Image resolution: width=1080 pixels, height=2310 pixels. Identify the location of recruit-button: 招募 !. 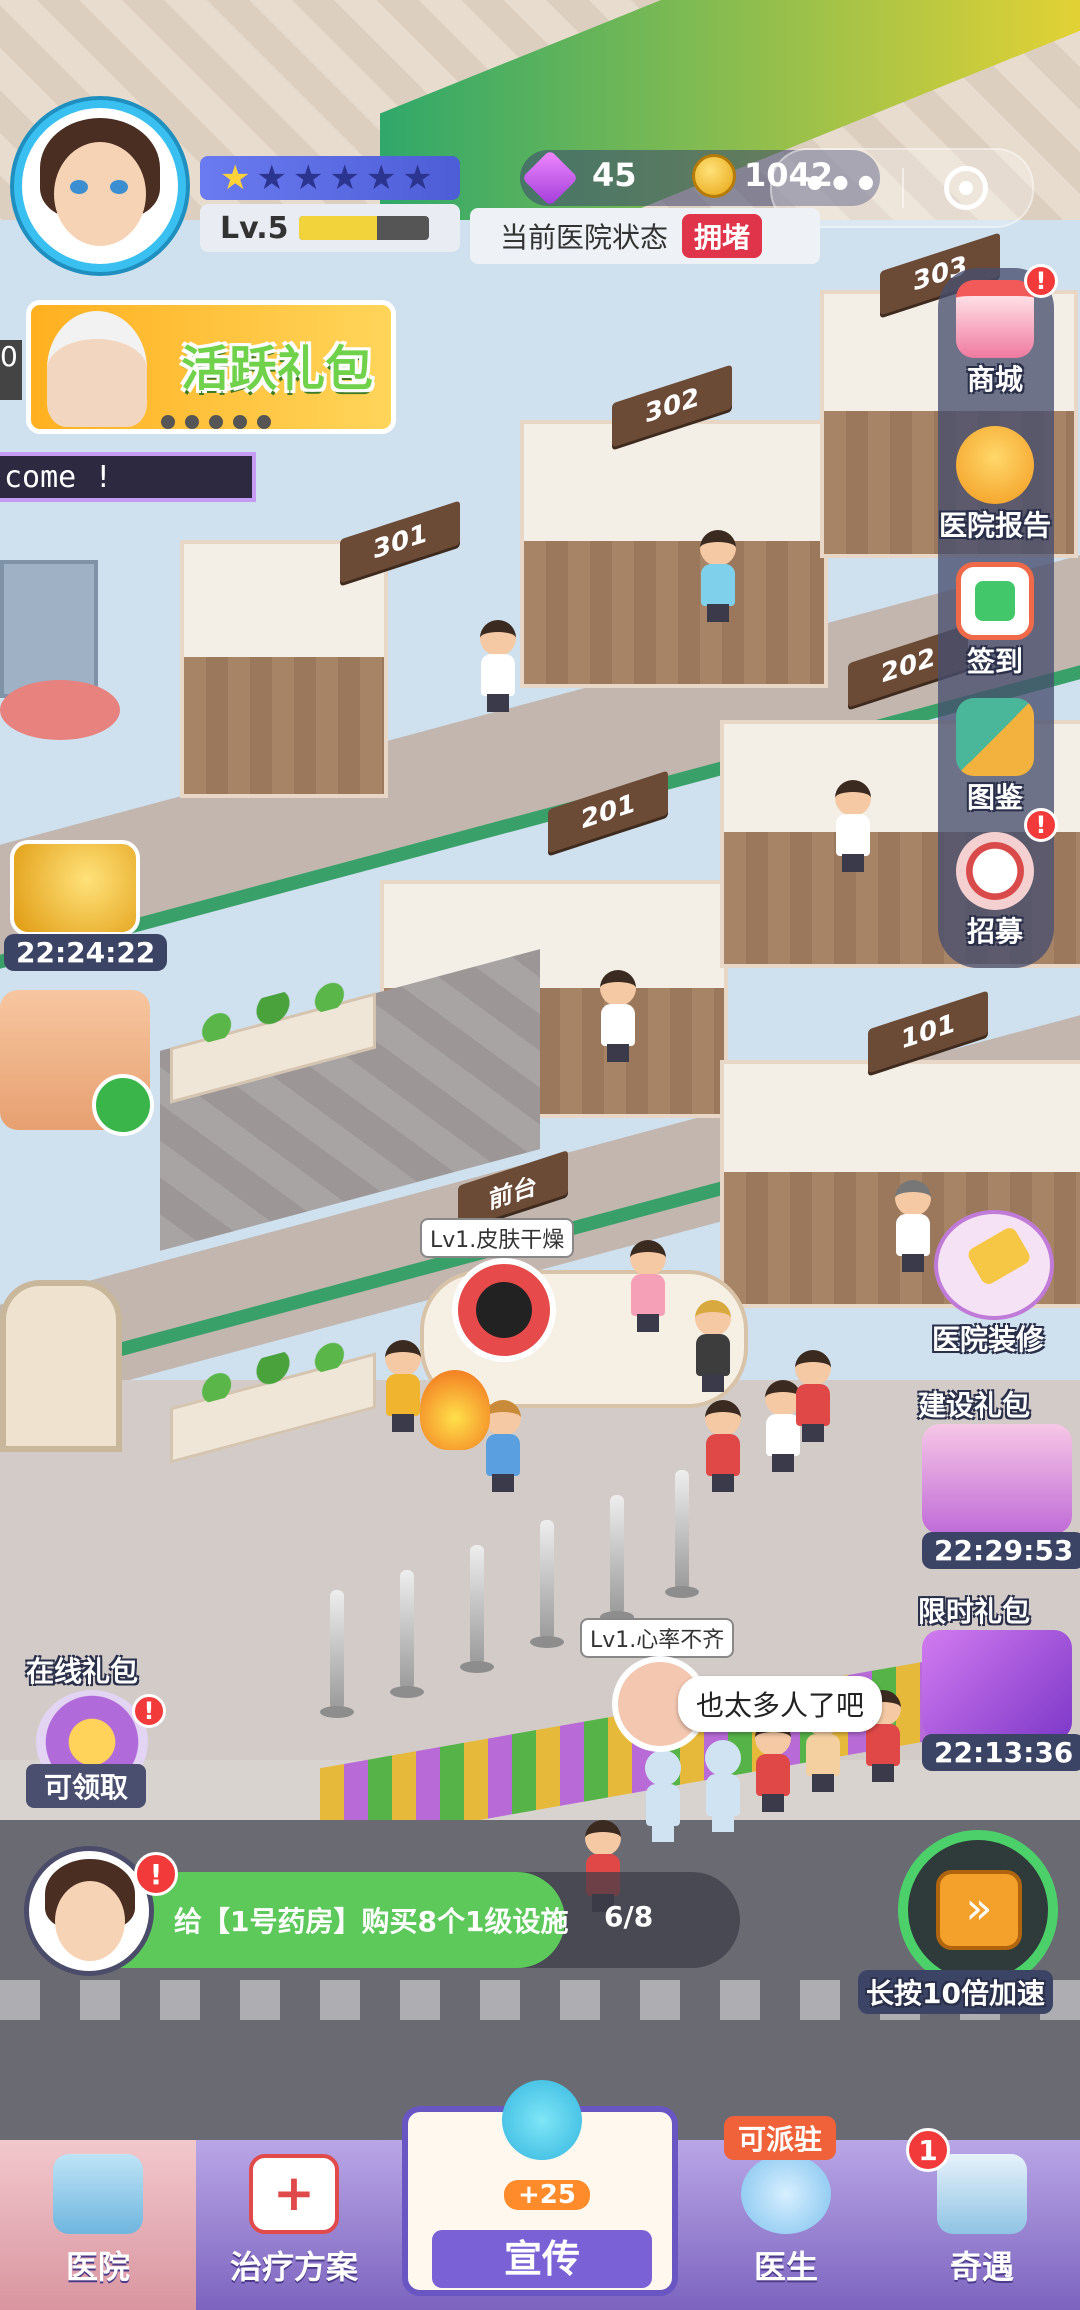
(999, 879).